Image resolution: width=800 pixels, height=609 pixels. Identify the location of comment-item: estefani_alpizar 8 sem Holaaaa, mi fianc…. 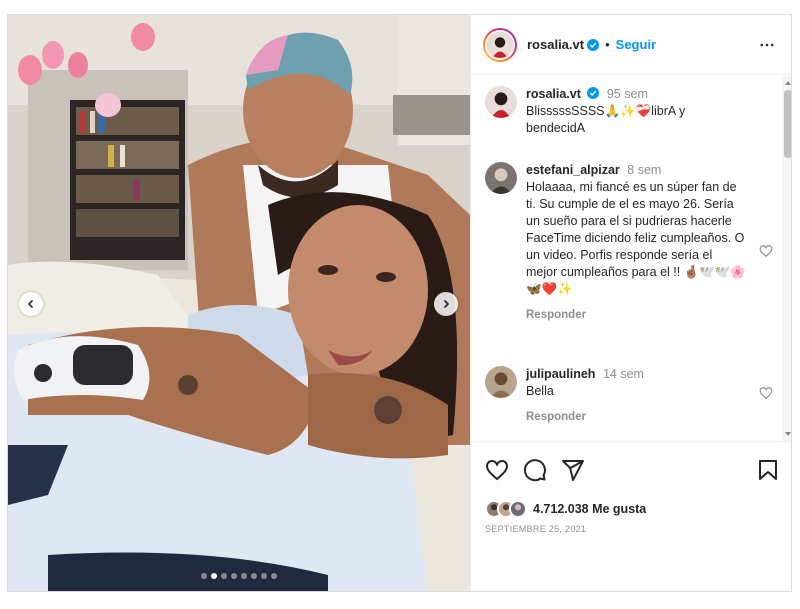
(633, 243).